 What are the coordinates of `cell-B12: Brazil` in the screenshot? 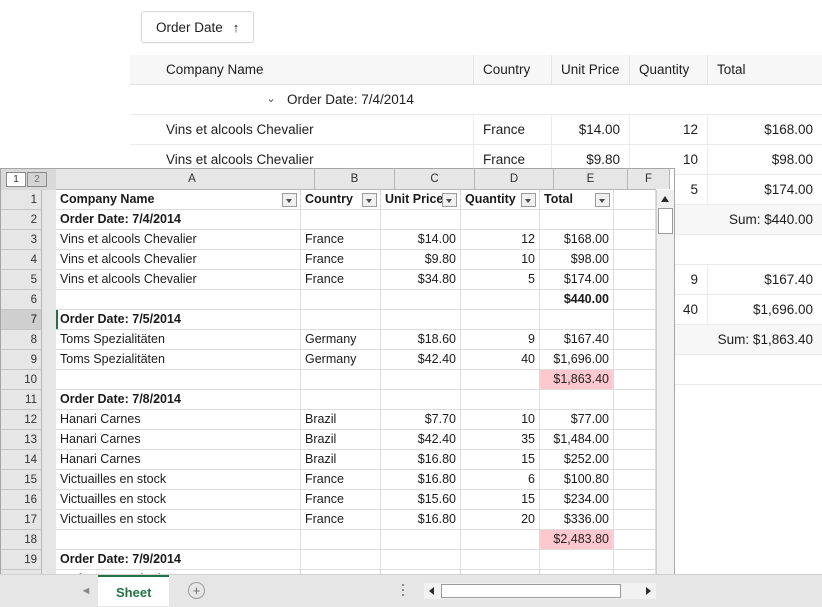 It's located at (341, 419).